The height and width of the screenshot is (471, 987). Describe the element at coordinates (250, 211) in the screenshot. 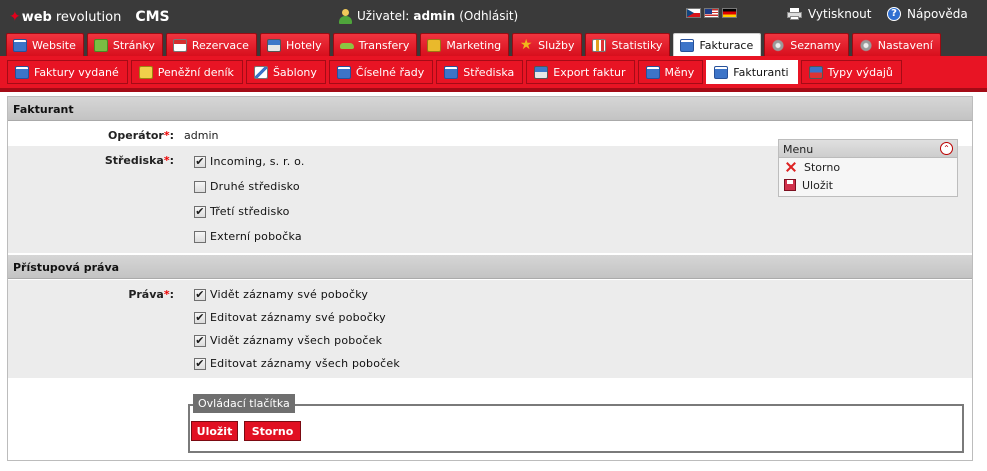

I see `checkbox-label: Třetí středisko` at that location.